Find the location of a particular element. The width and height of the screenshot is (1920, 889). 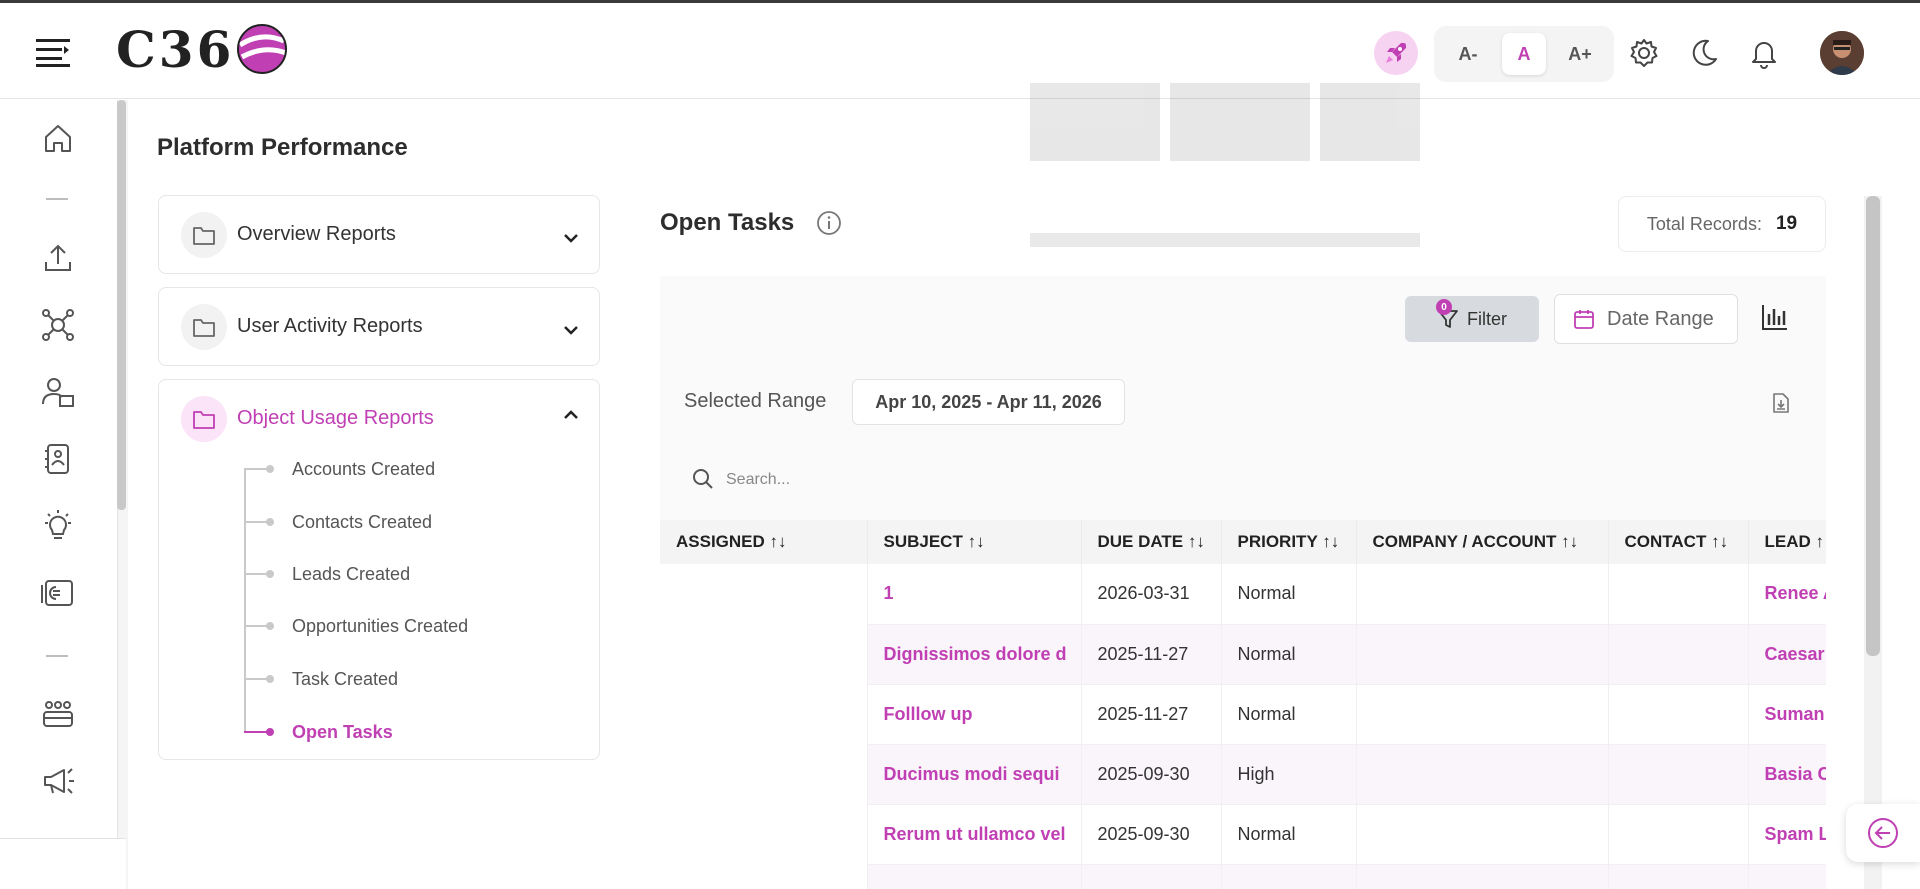

column-header-contact: CONTACT ↑↓ is located at coordinates (1678, 542).